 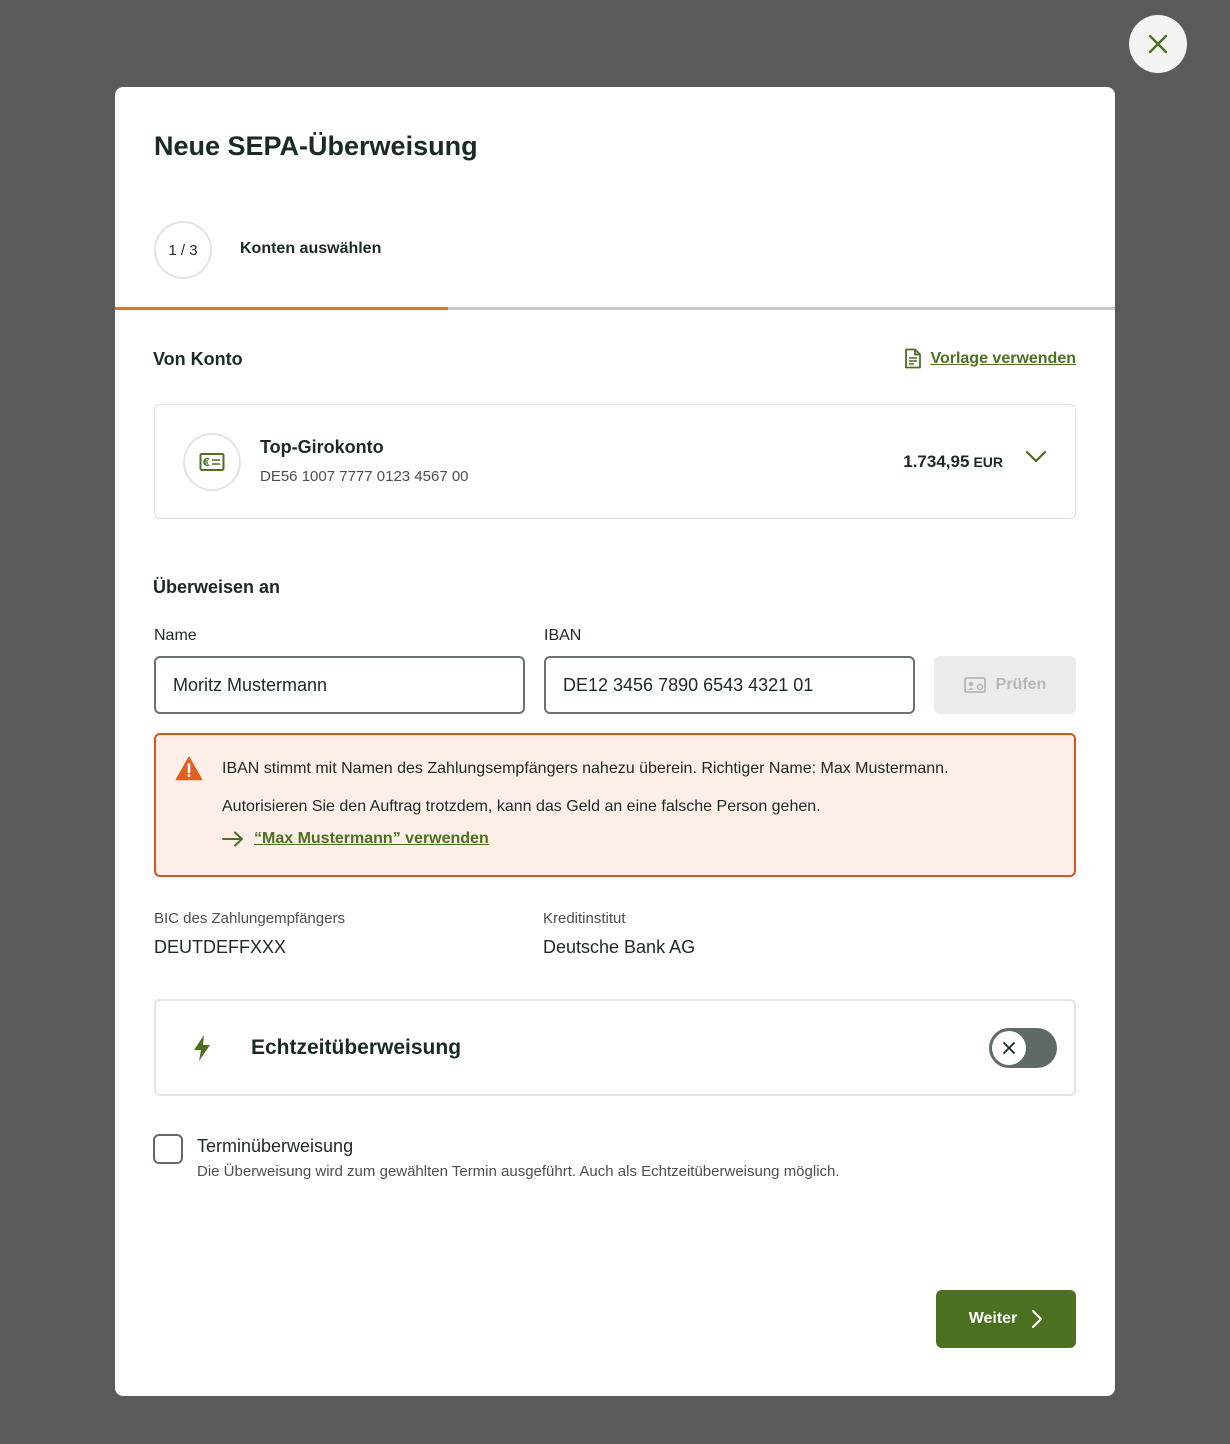 I want to click on use-correct-name-link: “Max Mustermann” verwenden, so click(x=355, y=839).